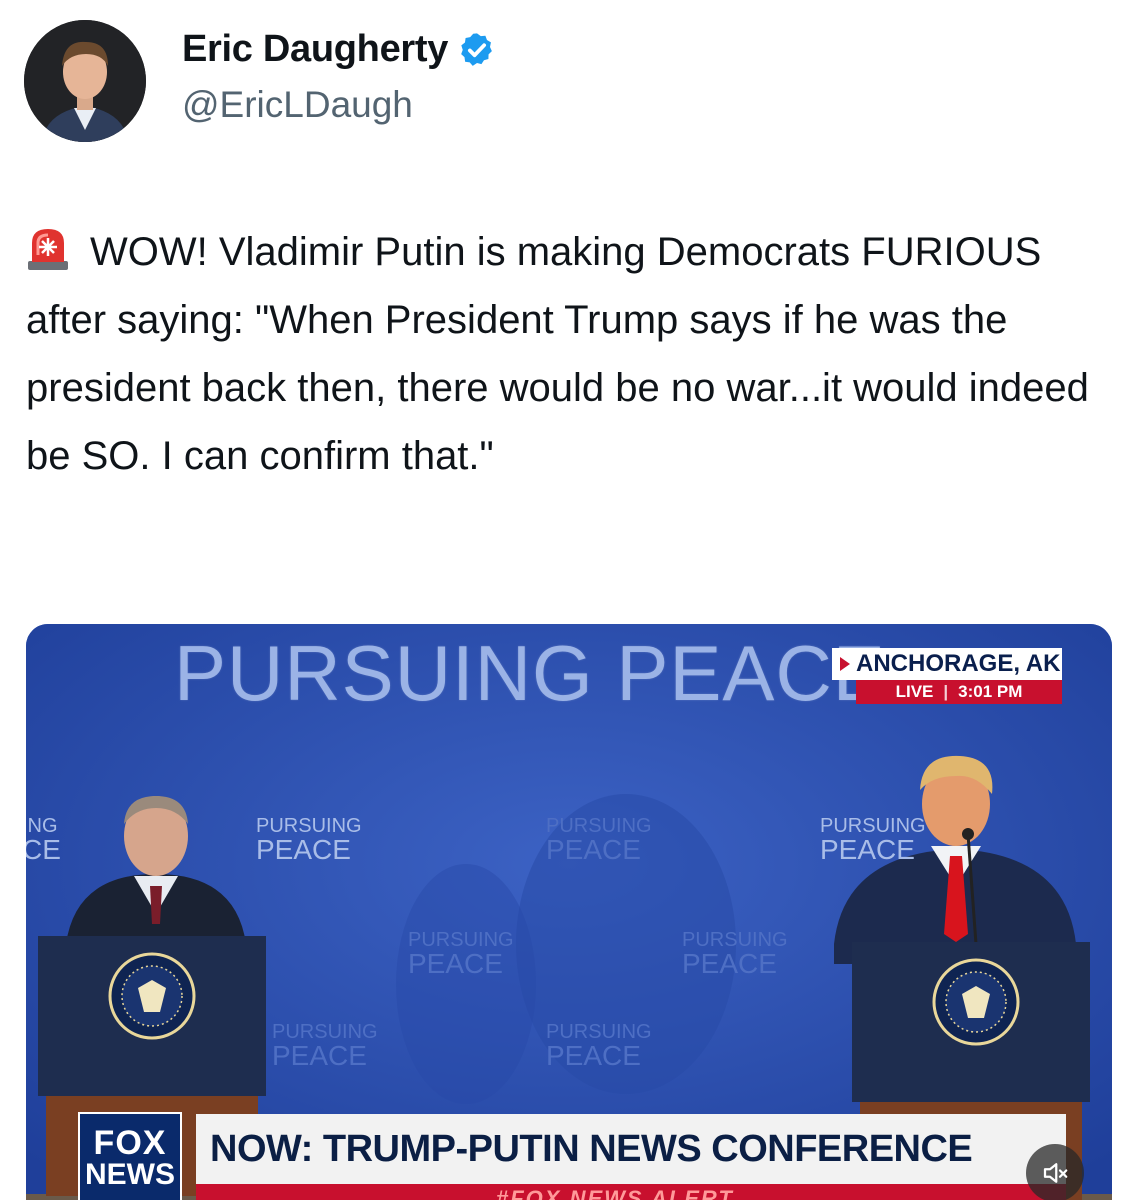 The width and height of the screenshot is (1137, 1200). What do you see at coordinates (530, 673) in the screenshot?
I see `banner-title: PURSUING PEACE` at bounding box center [530, 673].